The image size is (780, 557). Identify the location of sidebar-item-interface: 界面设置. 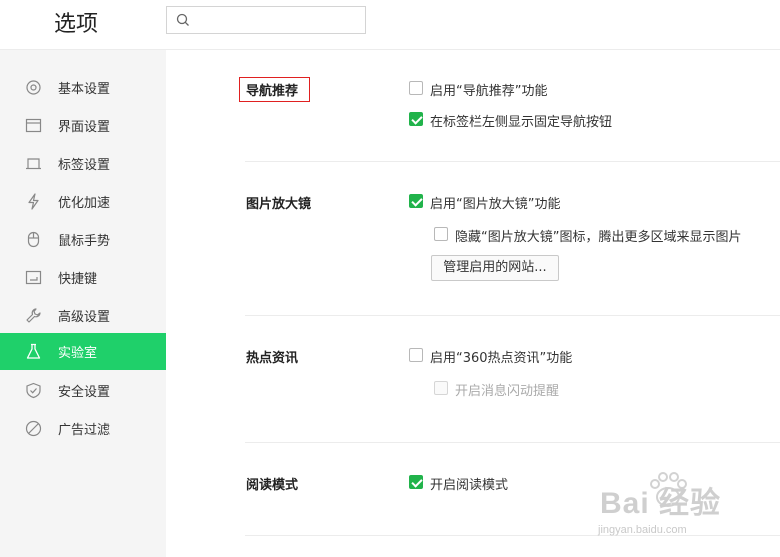
(83, 125).